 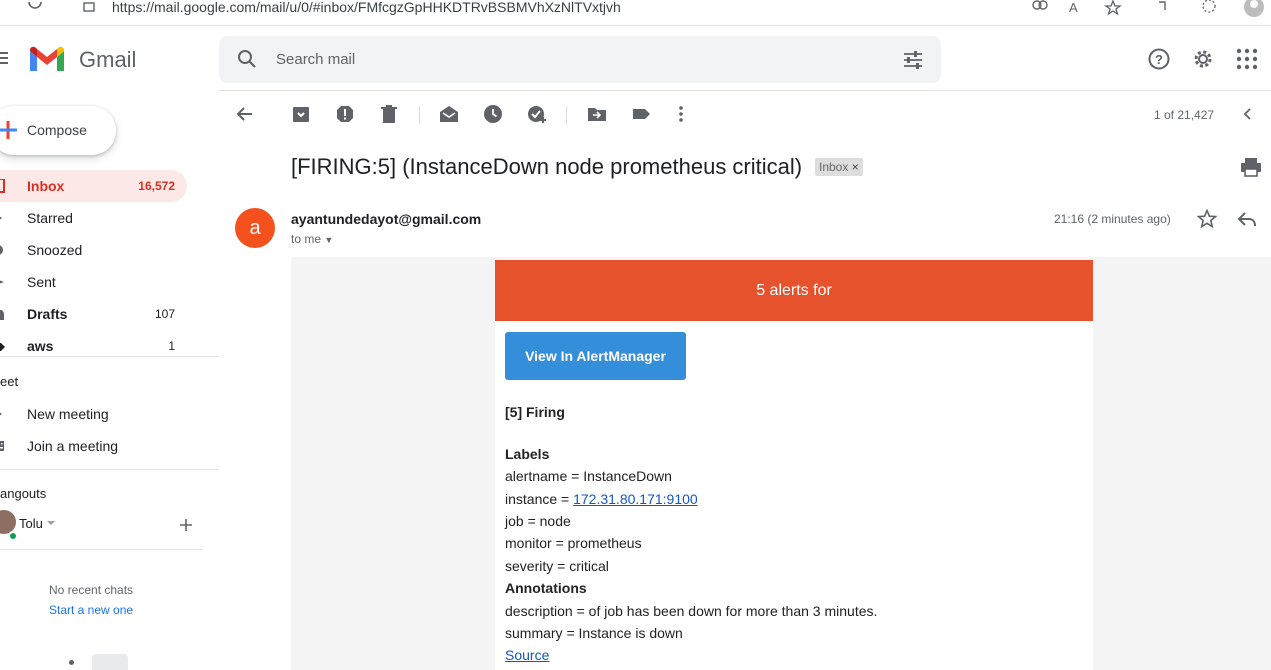 I want to click on newer-chevron-icon, so click(x=1249, y=114).